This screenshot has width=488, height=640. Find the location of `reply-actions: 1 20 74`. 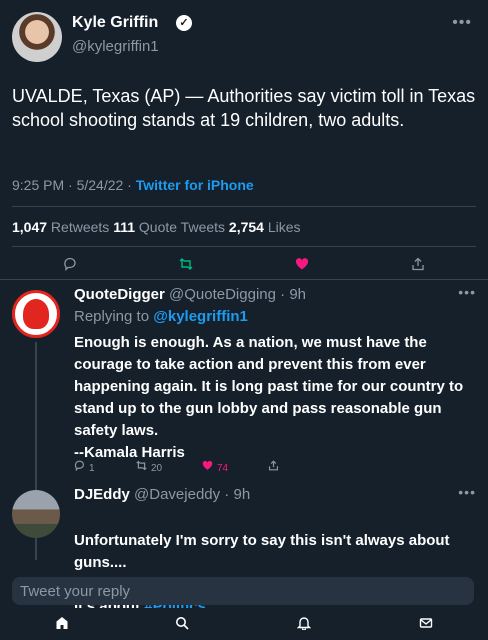

reply-actions: 1 20 74 is located at coordinates (184, 468).